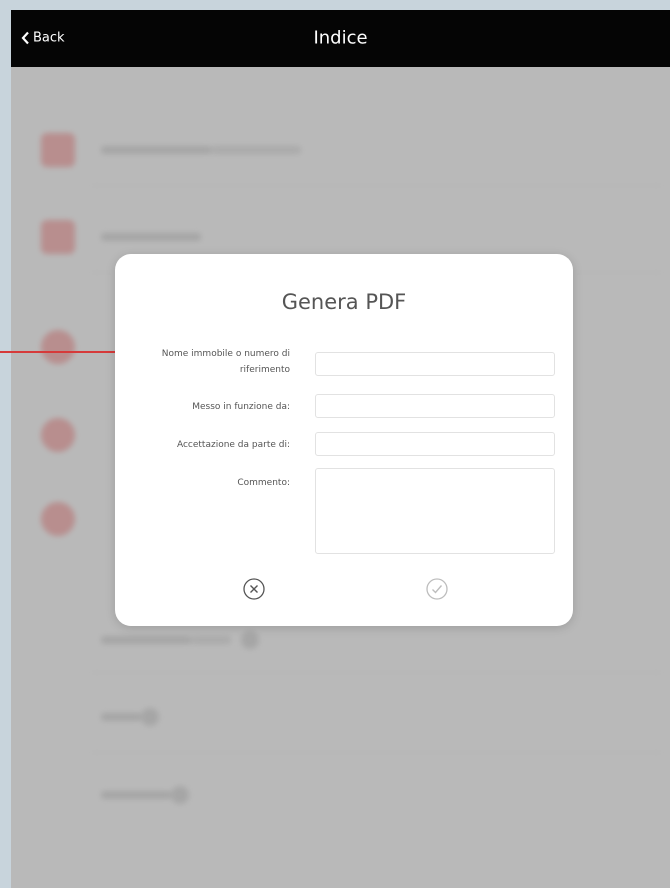 This screenshot has width=670, height=888. I want to click on close-circle-icon, so click(254, 589).